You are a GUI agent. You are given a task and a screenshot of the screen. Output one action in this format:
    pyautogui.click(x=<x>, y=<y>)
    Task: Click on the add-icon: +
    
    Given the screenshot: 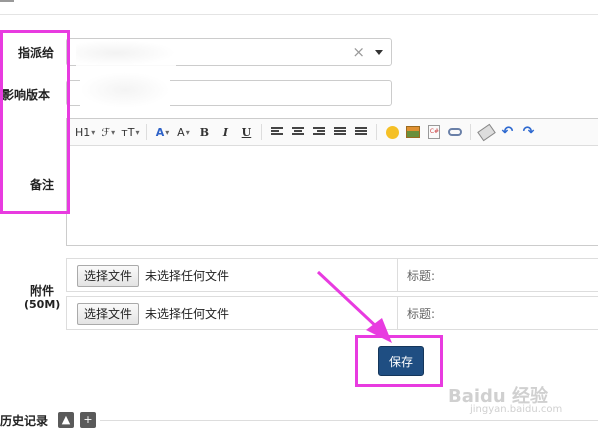 What is the action you would take?
    pyautogui.click(x=88, y=420)
    